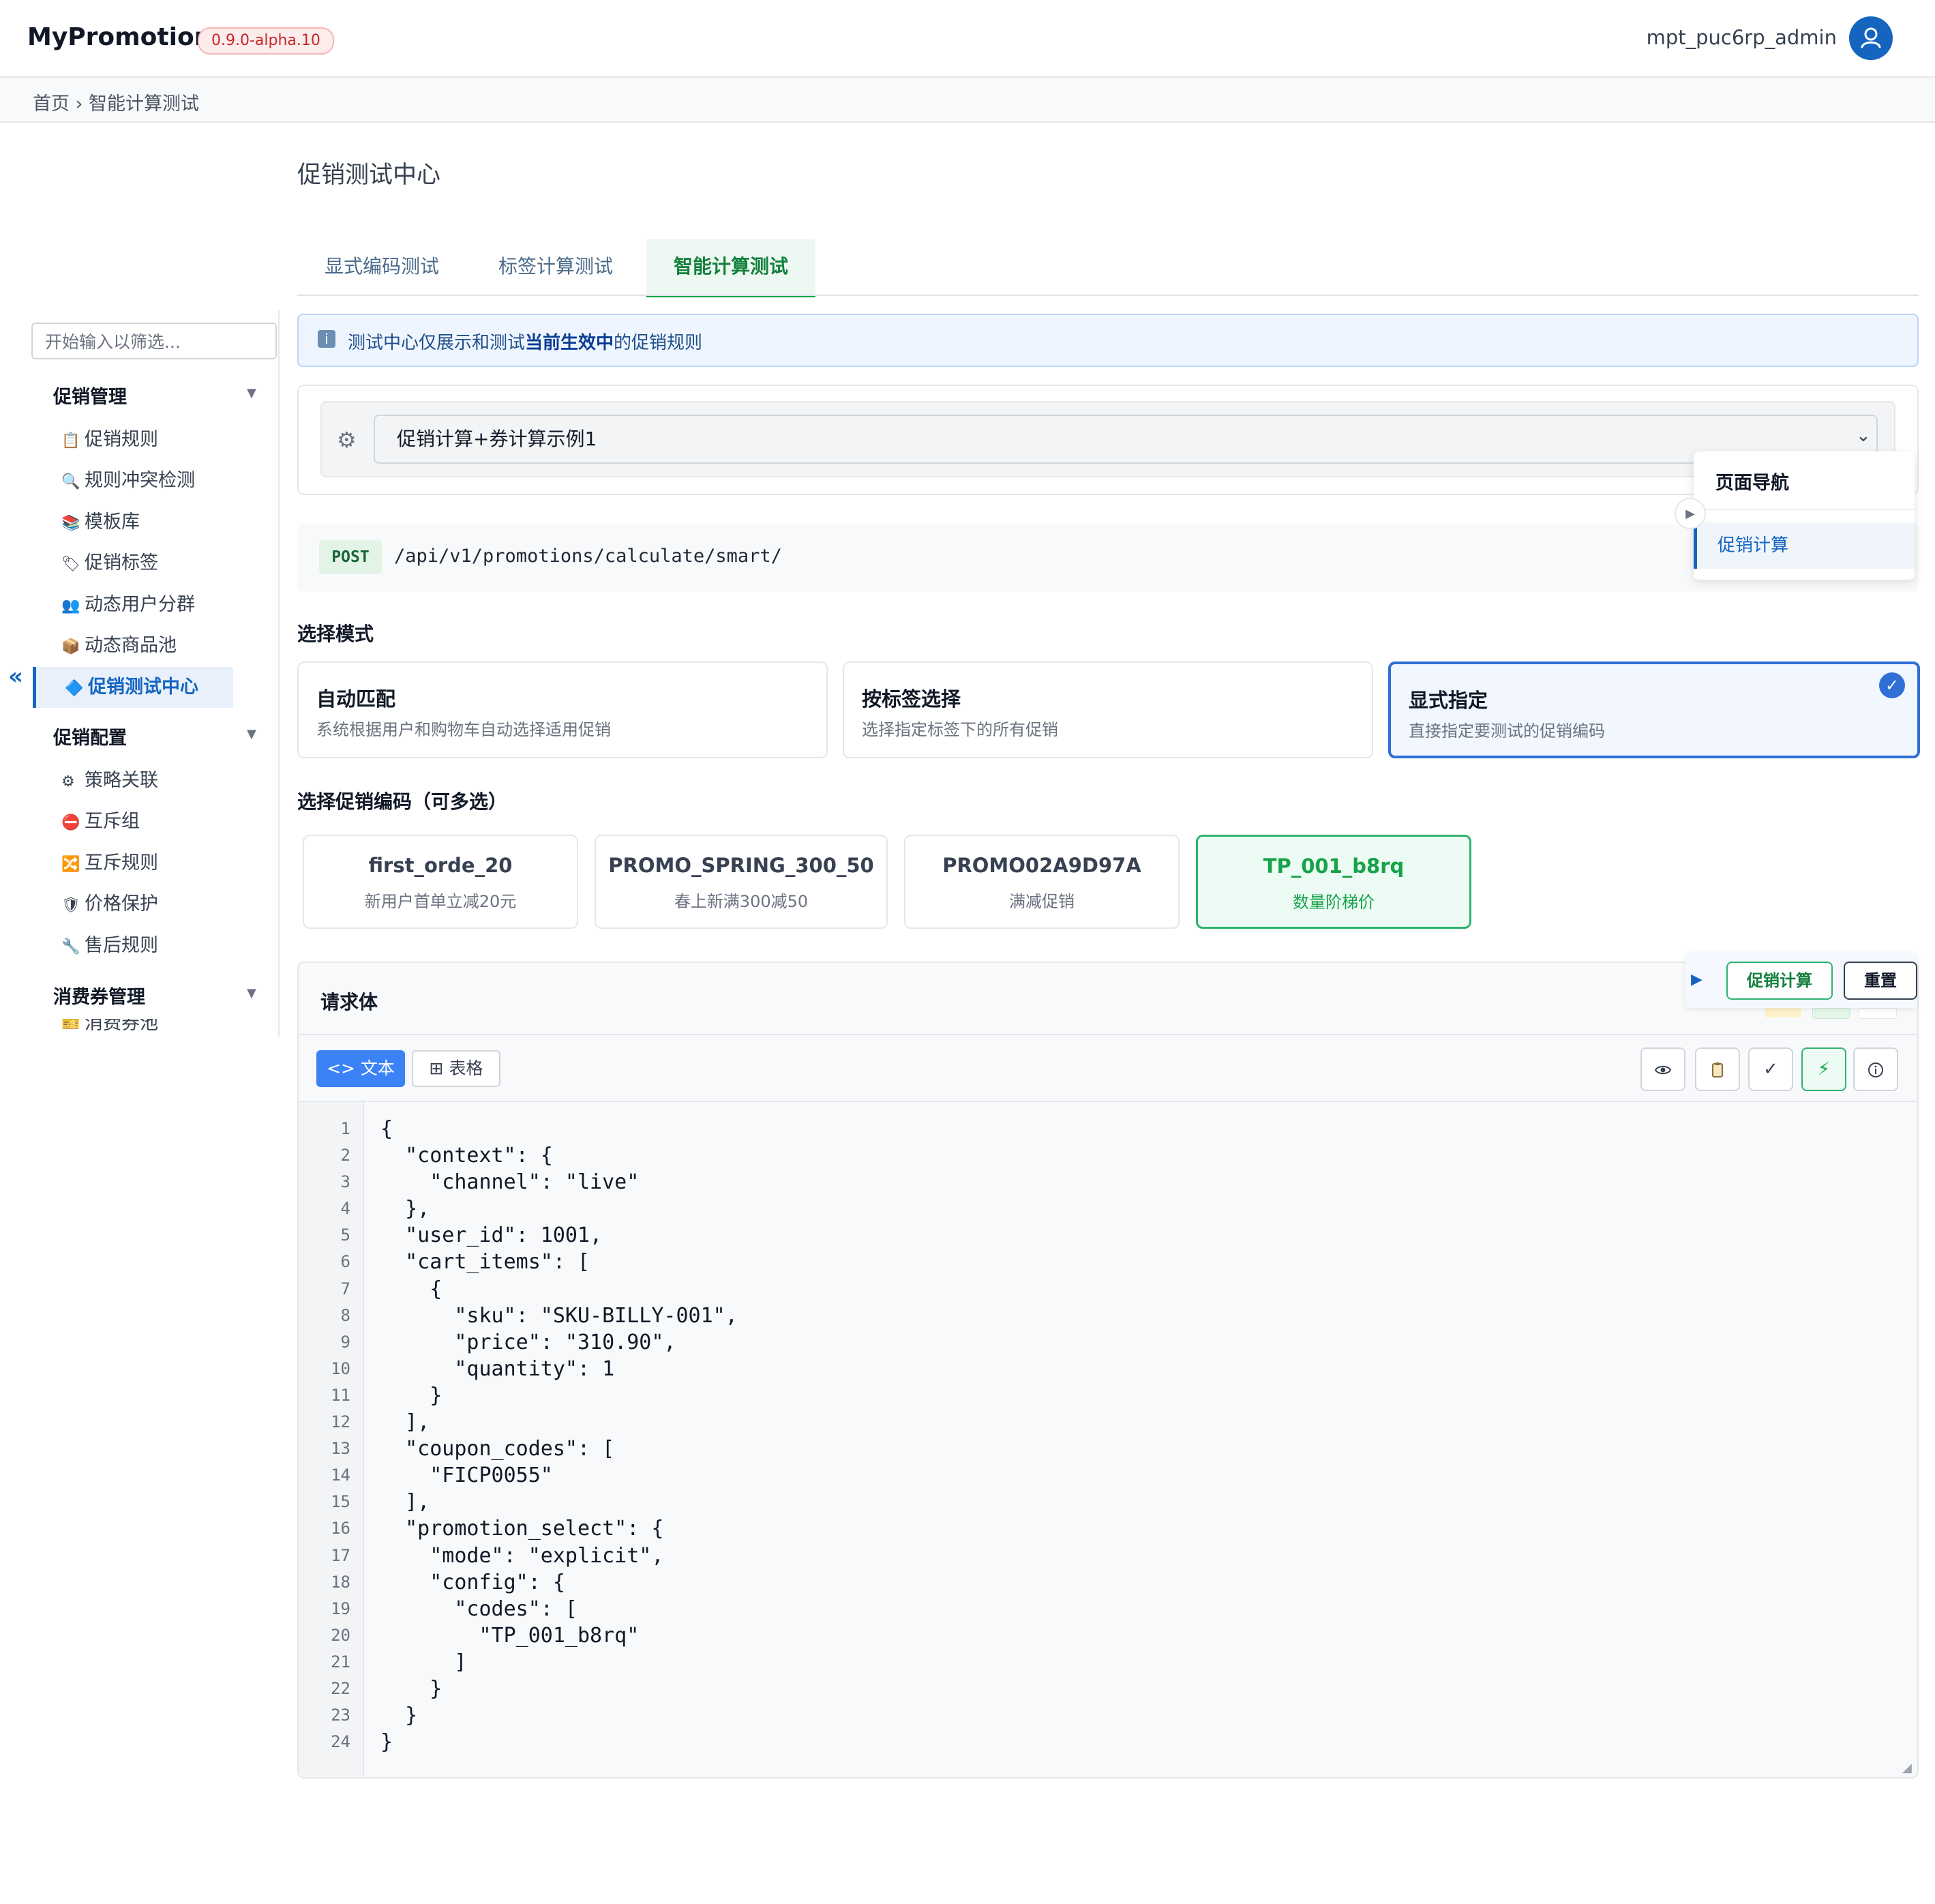  I want to click on avatar, so click(1871, 38).